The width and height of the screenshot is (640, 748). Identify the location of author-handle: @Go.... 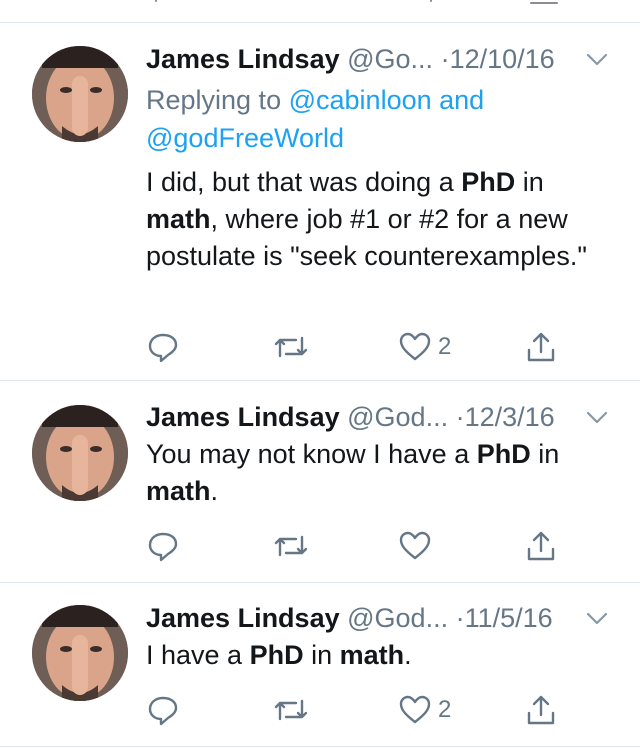
(390, 59).